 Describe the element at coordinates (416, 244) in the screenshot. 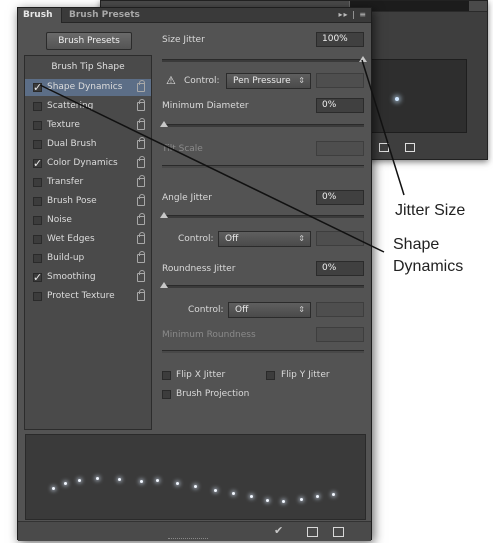

I see `callout-shape: Shape` at that location.